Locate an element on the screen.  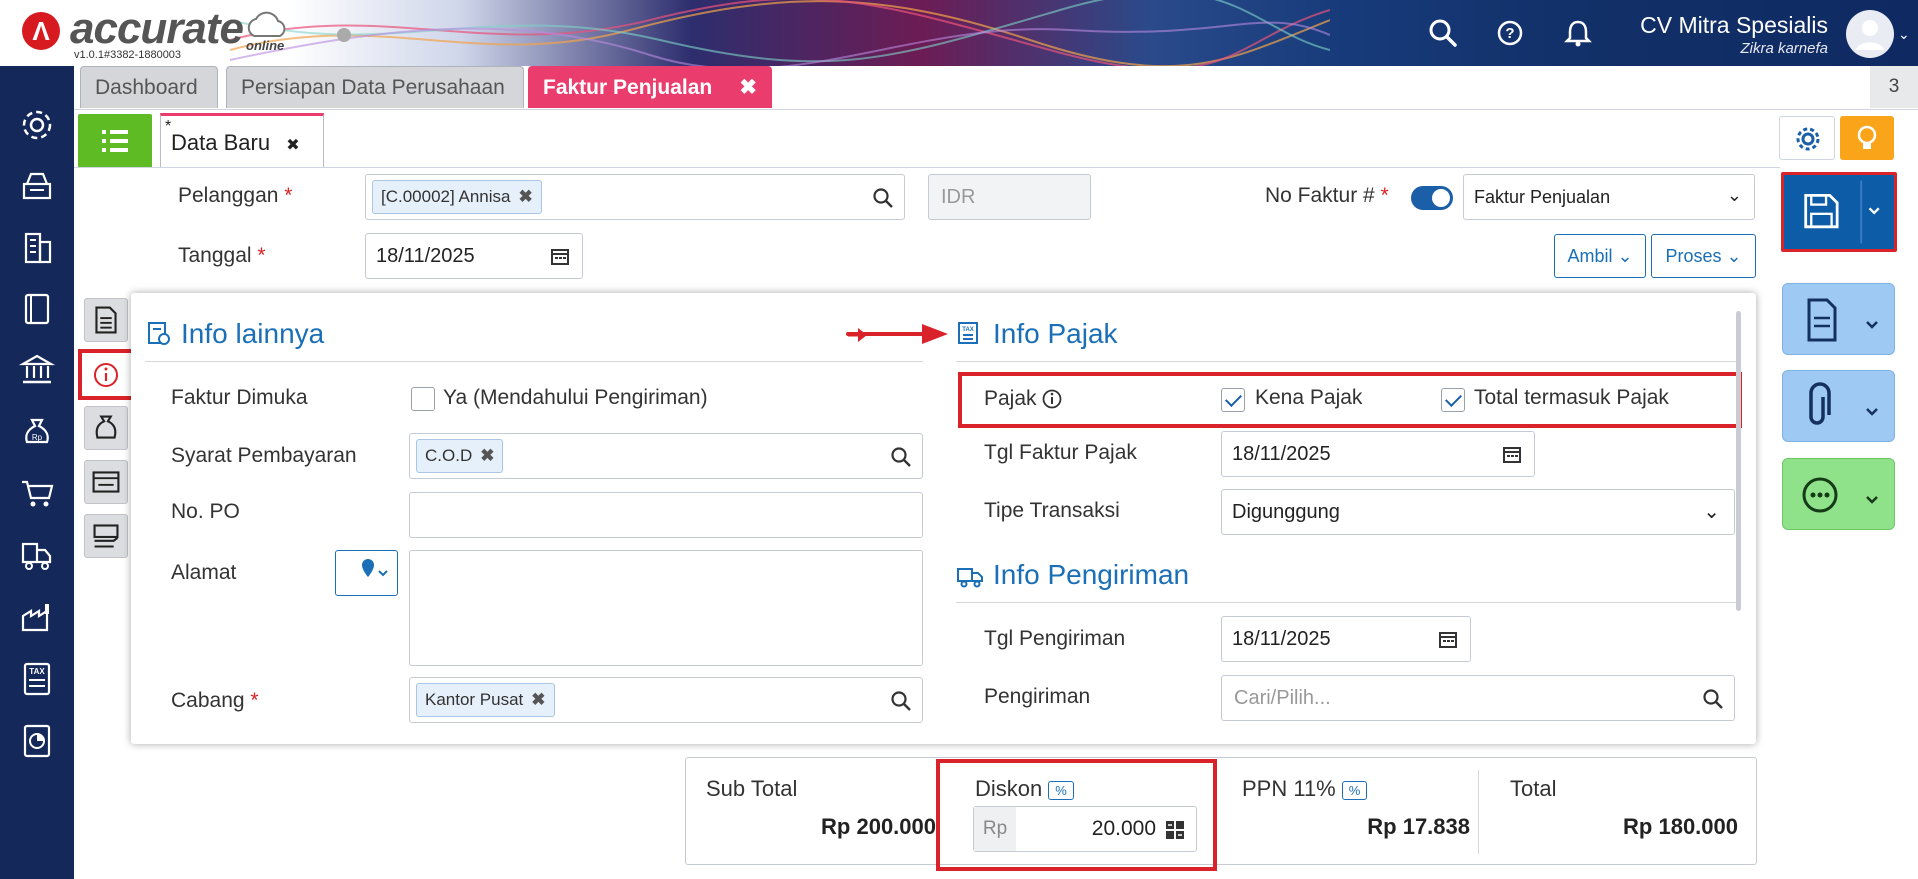
tipe-transaksi-label: Tipe Transaksi is located at coordinates (1052, 510).